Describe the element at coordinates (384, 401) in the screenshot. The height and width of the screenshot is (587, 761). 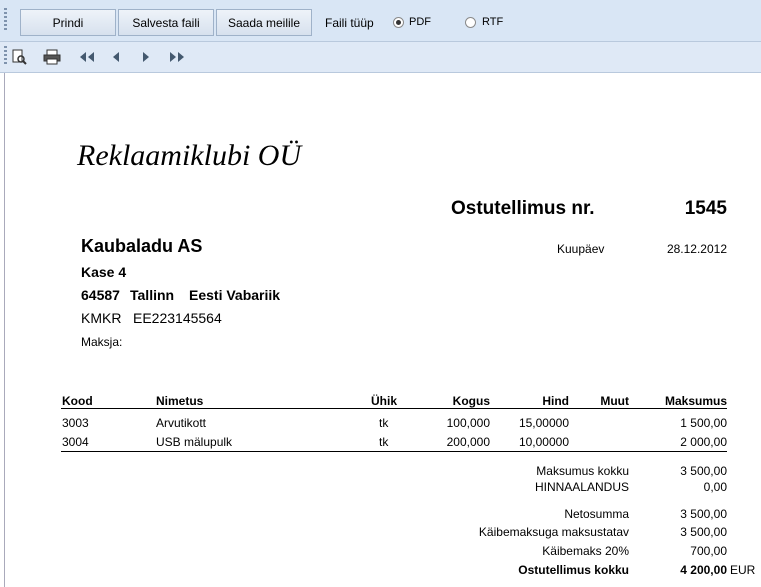
I see `col-header-uhik: Ühik` at that location.